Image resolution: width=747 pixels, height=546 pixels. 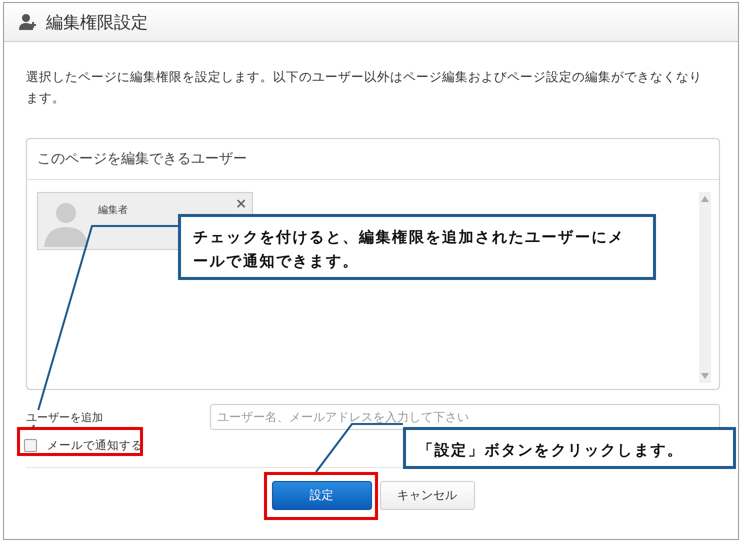 What do you see at coordinates (427, 495) in the screenshot?
I see `cancel-button: キャンセル` at bounding box center [427, 495].